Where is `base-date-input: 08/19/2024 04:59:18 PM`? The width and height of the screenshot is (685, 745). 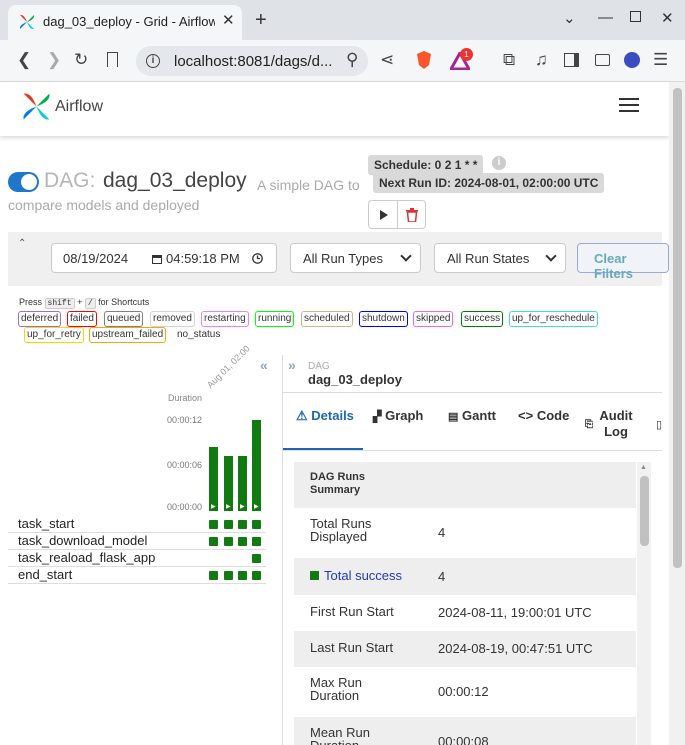
base-date-input: 08/19/2024 04:59:18 PM is located at coordinates (164, 258).